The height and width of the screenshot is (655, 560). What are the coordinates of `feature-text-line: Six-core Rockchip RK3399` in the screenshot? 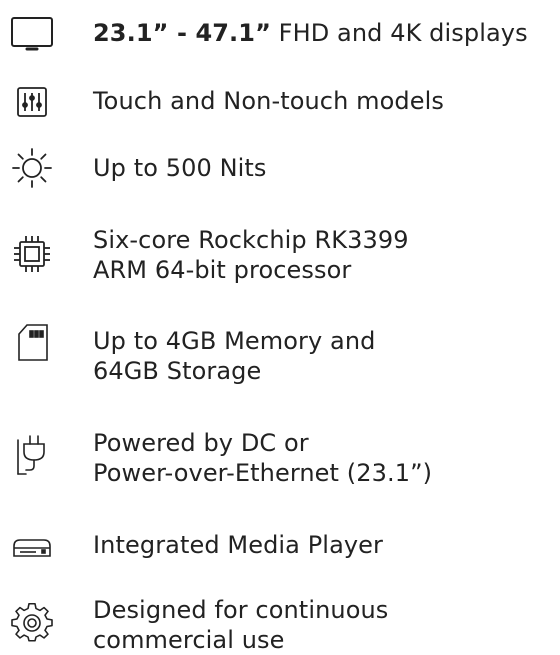 It's located at (251, 240).